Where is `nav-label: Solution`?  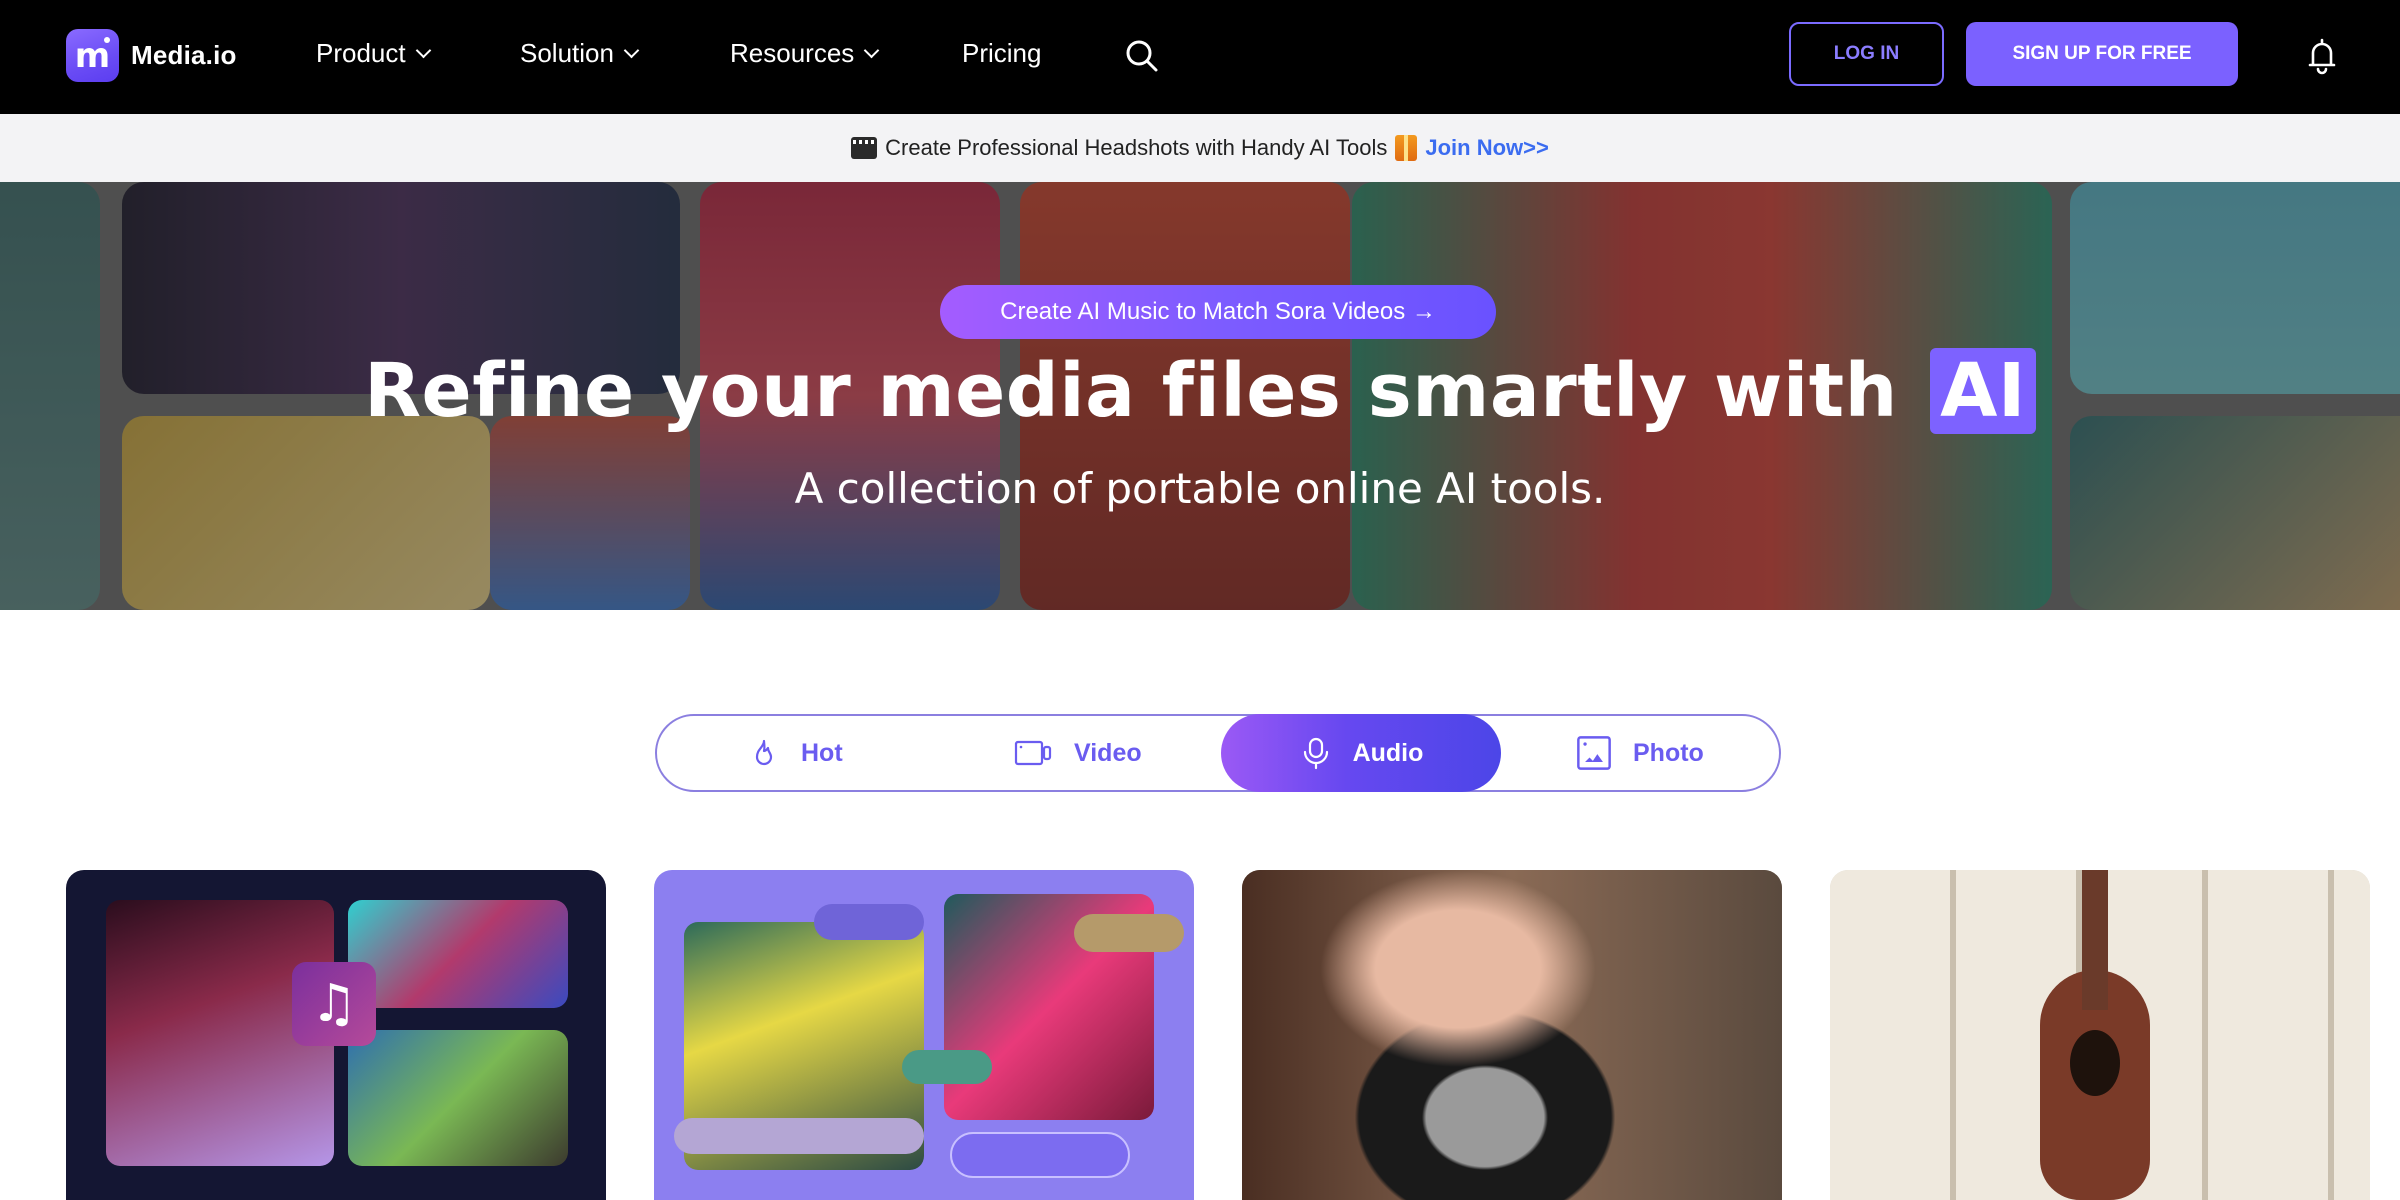 nav-label: Solution is located at coordinates (567, 53).